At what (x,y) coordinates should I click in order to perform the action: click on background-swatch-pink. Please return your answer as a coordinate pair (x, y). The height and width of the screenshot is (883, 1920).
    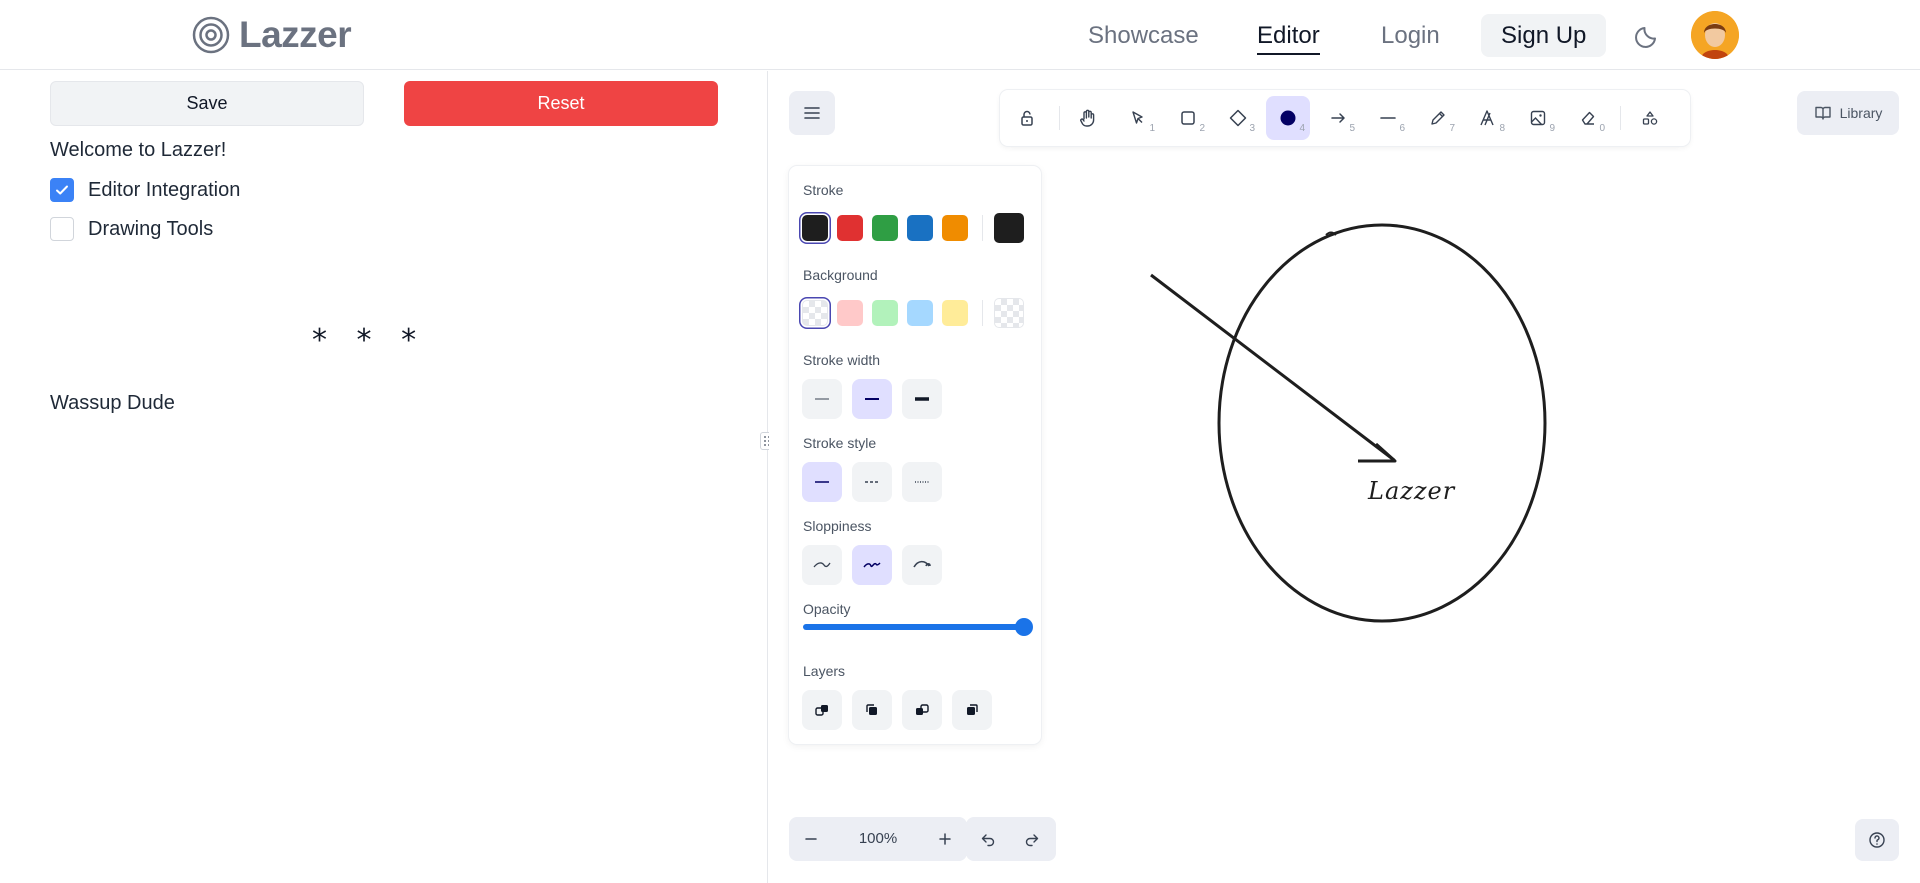
    Looking at the image, I should click on (850, 313).